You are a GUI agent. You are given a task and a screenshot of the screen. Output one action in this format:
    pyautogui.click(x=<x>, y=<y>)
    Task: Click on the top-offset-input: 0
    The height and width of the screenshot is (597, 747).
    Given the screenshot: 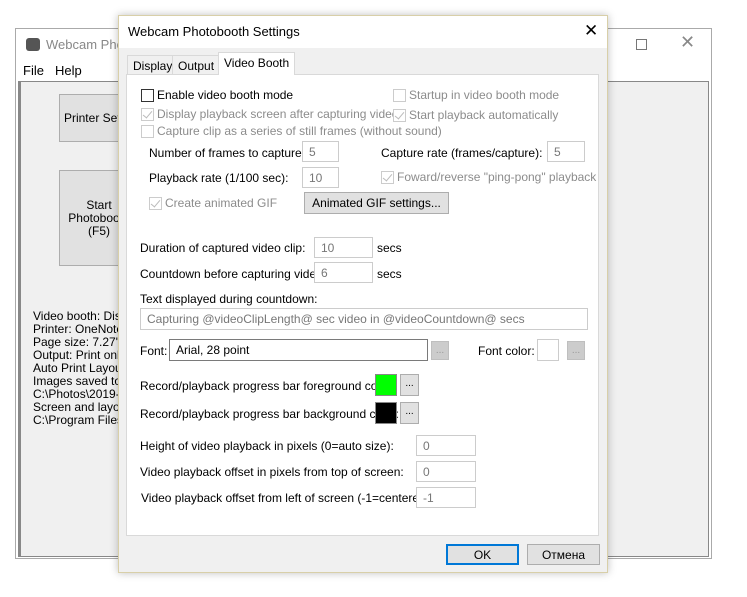 What is the action you would take?
    pyautogui.click(x=446, y=471)
    